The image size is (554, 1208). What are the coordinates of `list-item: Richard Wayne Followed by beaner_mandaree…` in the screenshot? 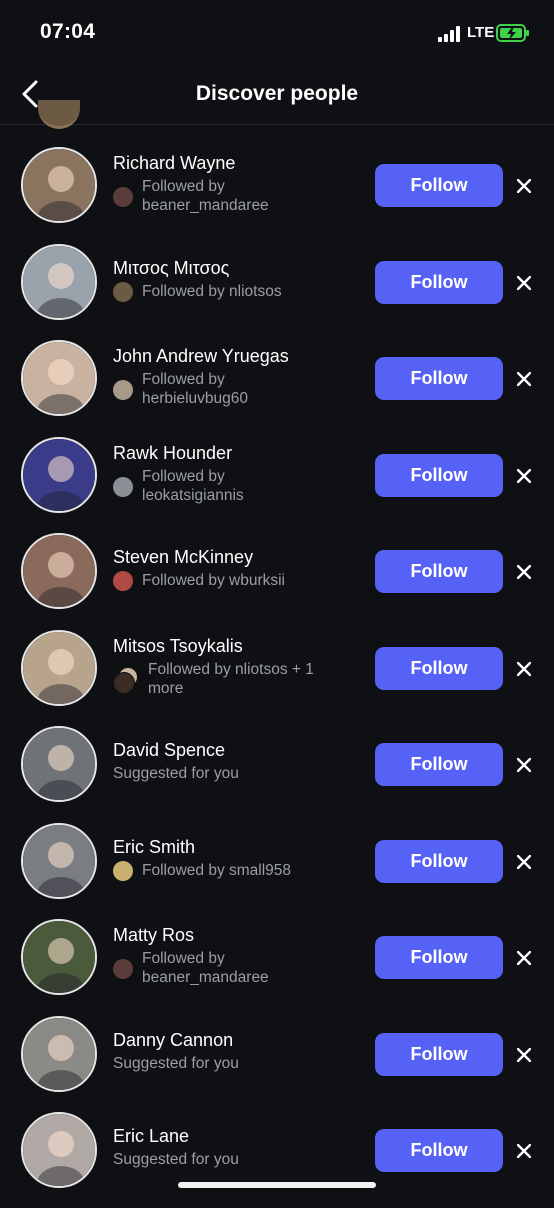 It's located at (277, 195).